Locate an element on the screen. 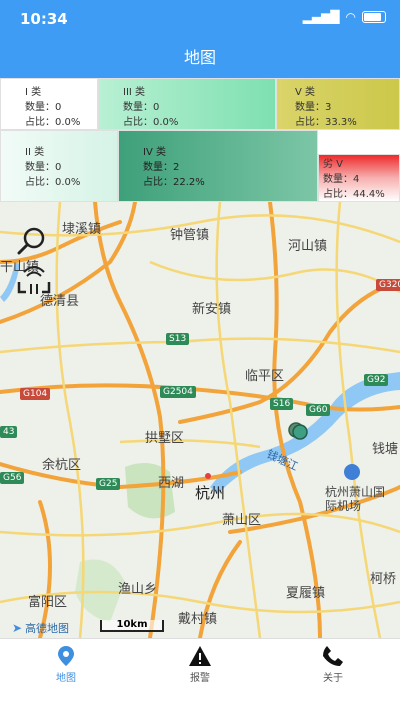 The height and width of the screenshot is (712, 400). map-road-badge: G320 is located at coordinates (388, 285).